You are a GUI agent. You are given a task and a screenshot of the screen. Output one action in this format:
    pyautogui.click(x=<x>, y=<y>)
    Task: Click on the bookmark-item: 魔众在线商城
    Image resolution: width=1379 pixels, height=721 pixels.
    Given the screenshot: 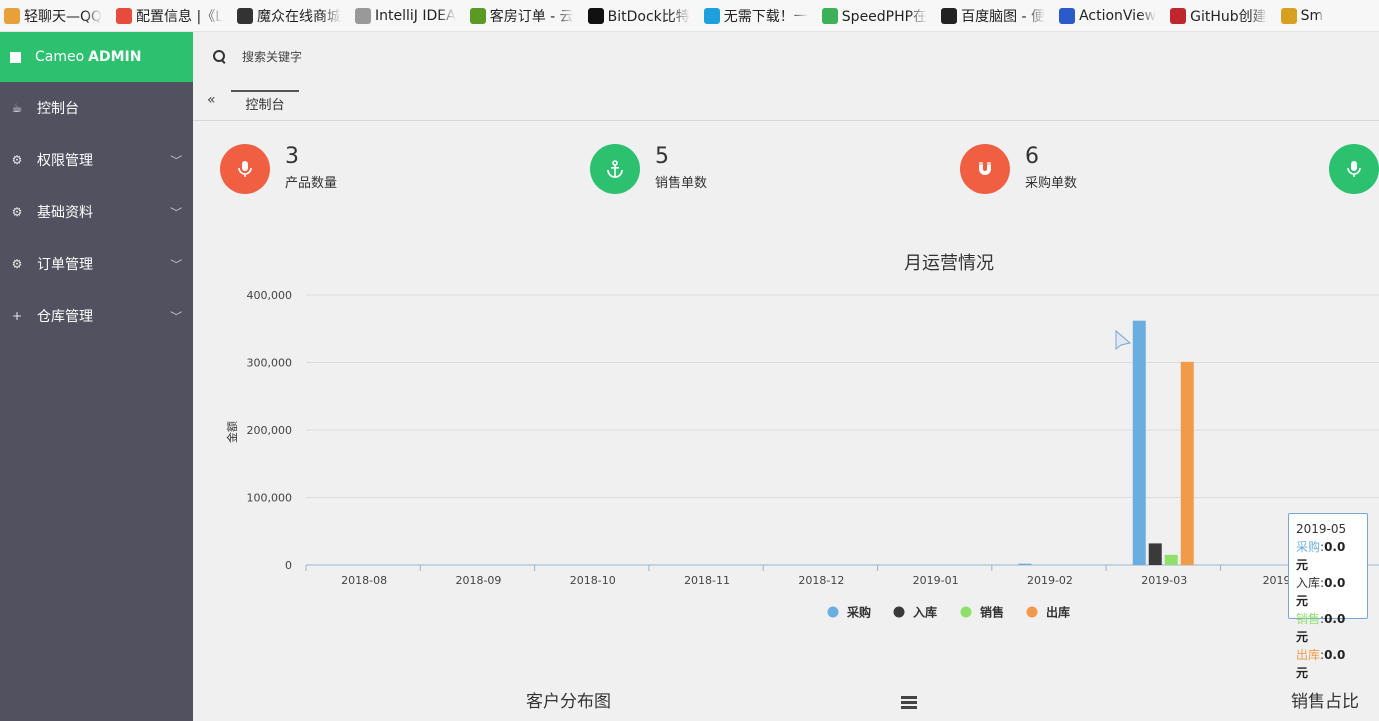 What is the action you would take?
    pyautogui.click(x=289, y=16)
    